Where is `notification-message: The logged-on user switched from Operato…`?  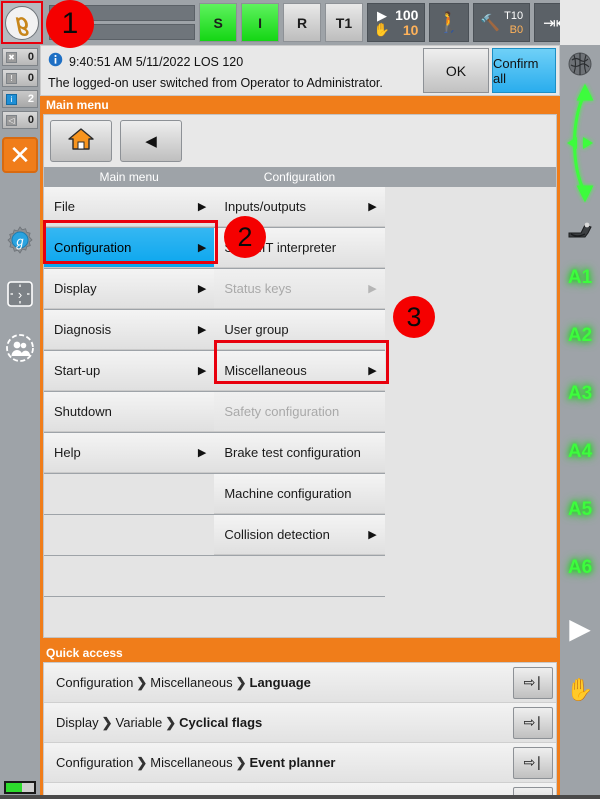 notification-message: The logged-on user switched from Operato… is located at coordinates (215, 82).